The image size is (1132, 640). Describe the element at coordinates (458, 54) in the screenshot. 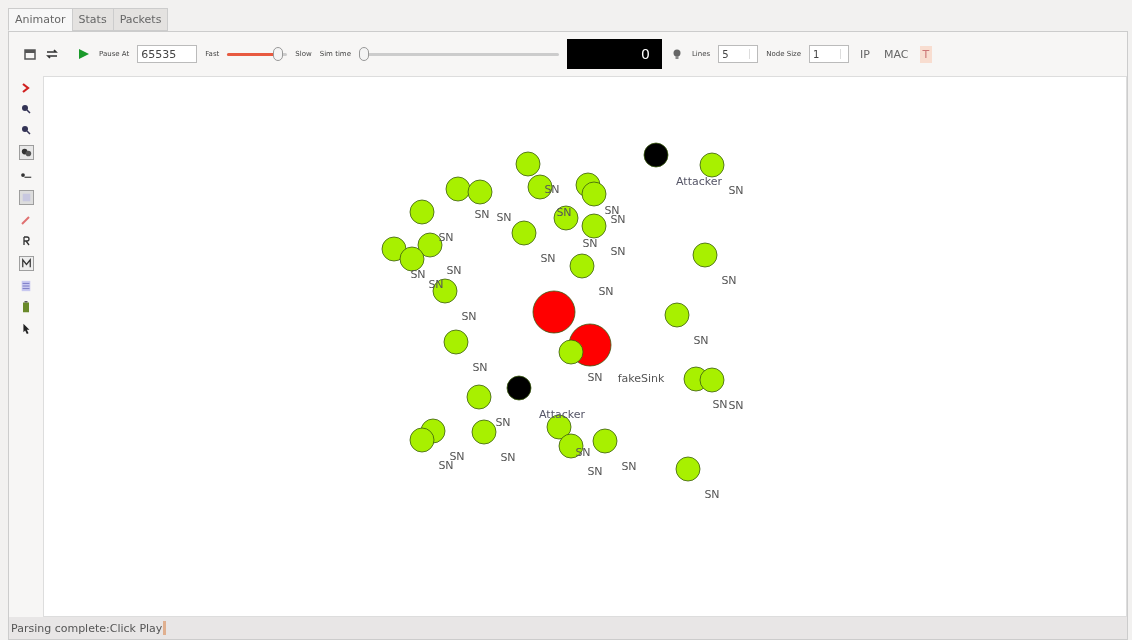

I see `sim-time-slider` at that location.